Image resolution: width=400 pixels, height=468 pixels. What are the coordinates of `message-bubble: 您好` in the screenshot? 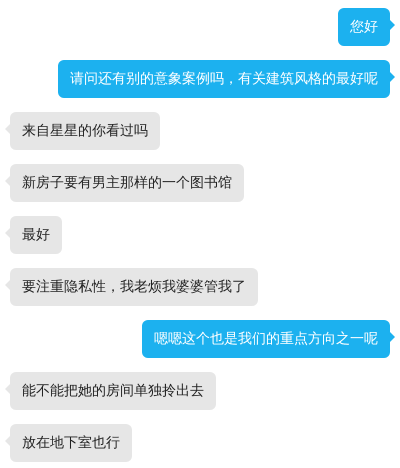 It's located at (366, 27).